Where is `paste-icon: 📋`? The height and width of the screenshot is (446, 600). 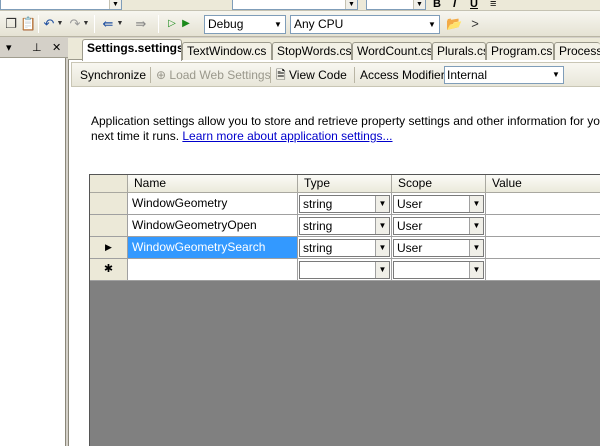 paste-icon: 📋 is located at coordinates (28, 24).